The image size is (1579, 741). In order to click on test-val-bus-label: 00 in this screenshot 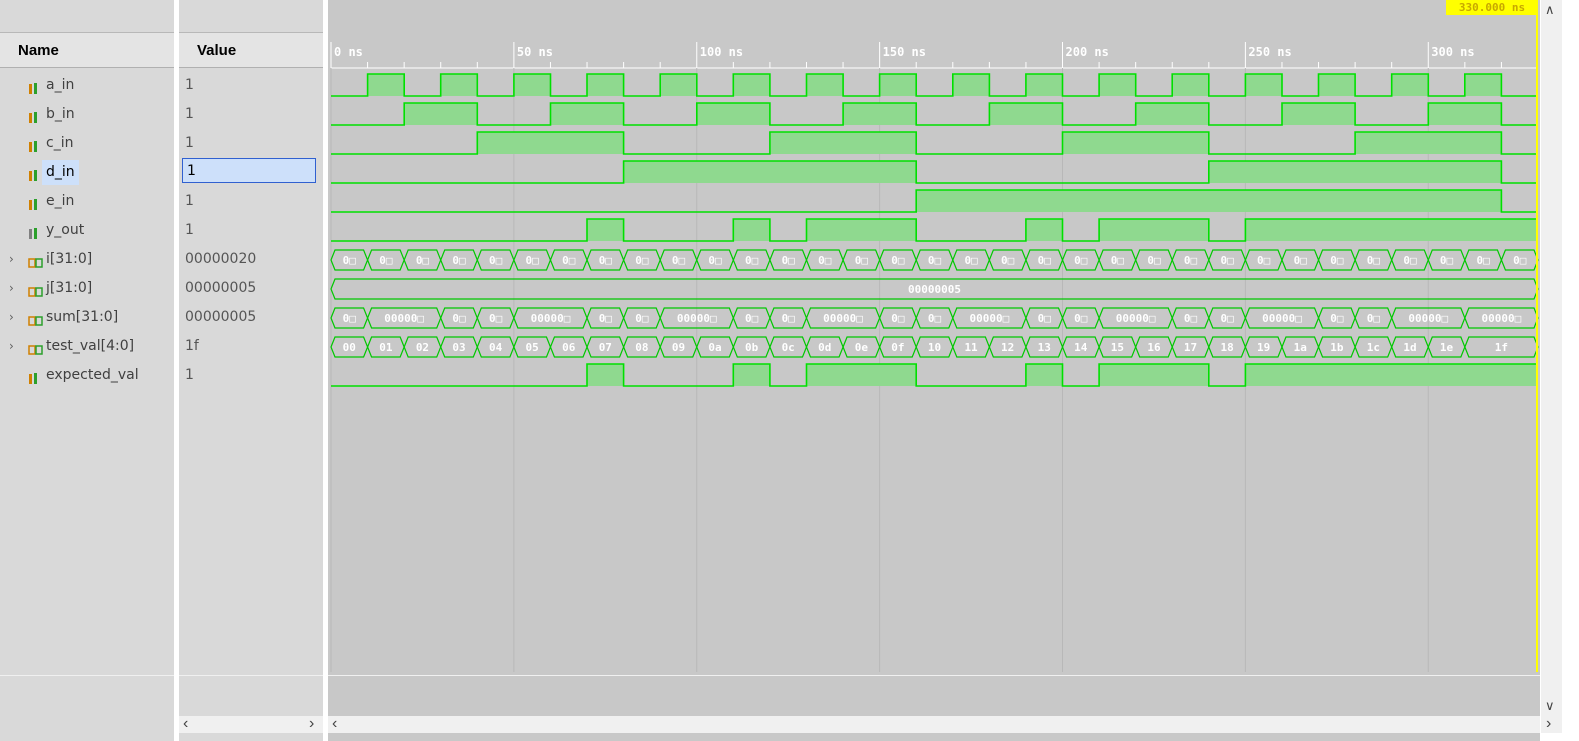, I will do `click(349, 347)`.